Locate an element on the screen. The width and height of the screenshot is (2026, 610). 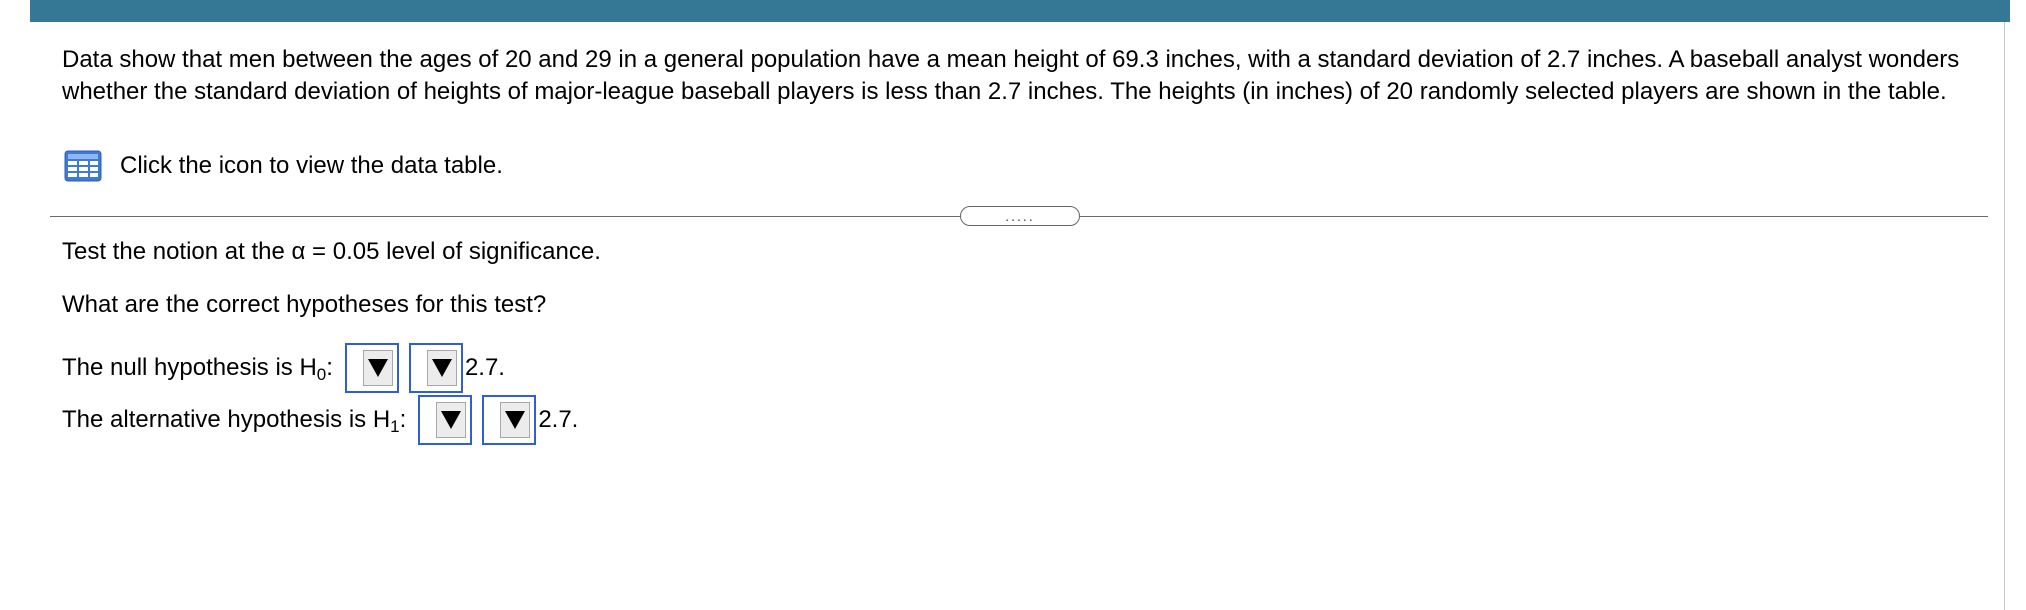
alternative-parameter-dropdown is located at coordinates (445, 420).